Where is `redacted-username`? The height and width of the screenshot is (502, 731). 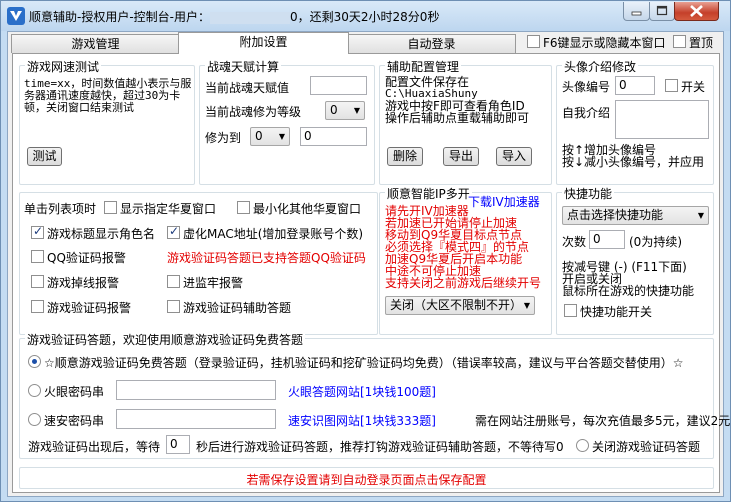 redacted-username is located at coordinates (250, 17).